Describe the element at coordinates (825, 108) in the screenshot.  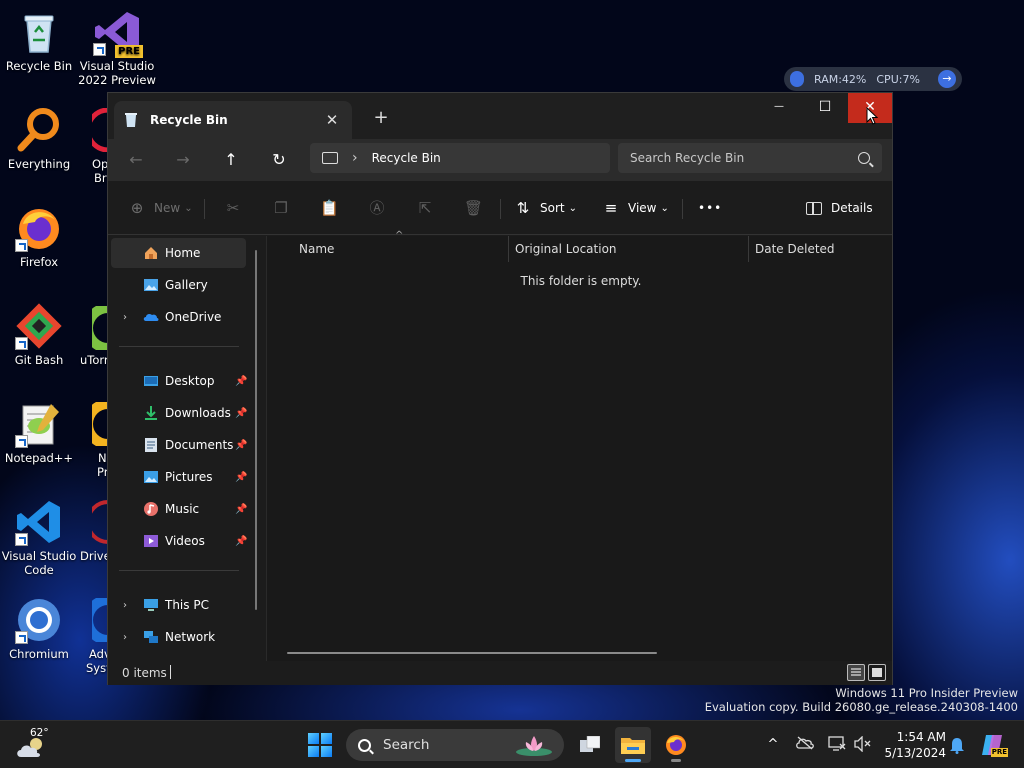
I see `maximize-button: ☐` at that location.